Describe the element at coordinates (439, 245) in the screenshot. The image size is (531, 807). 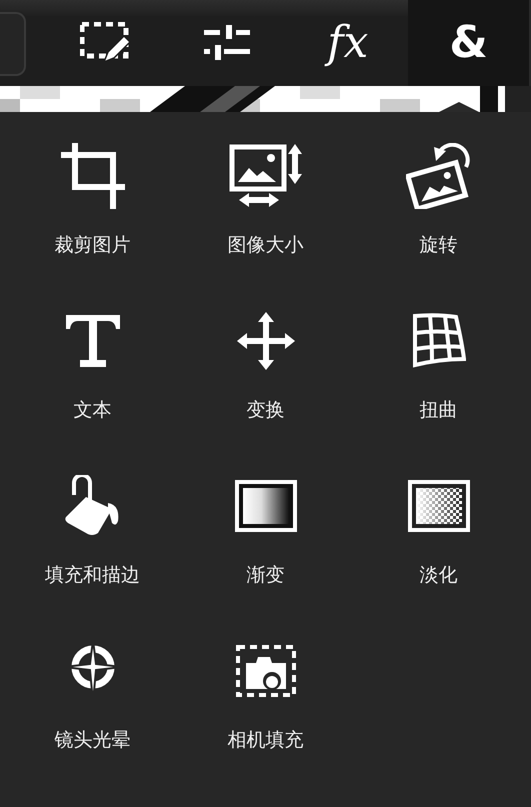
I see `tool-label: 旋转` at that location.